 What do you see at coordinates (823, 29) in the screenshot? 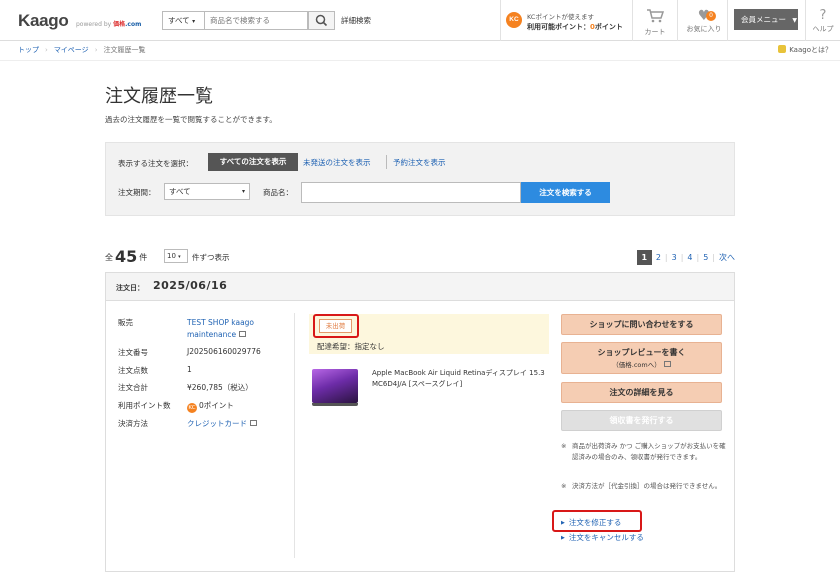
I see `help-label: ヘルプ` at bounding box center [823, 29].